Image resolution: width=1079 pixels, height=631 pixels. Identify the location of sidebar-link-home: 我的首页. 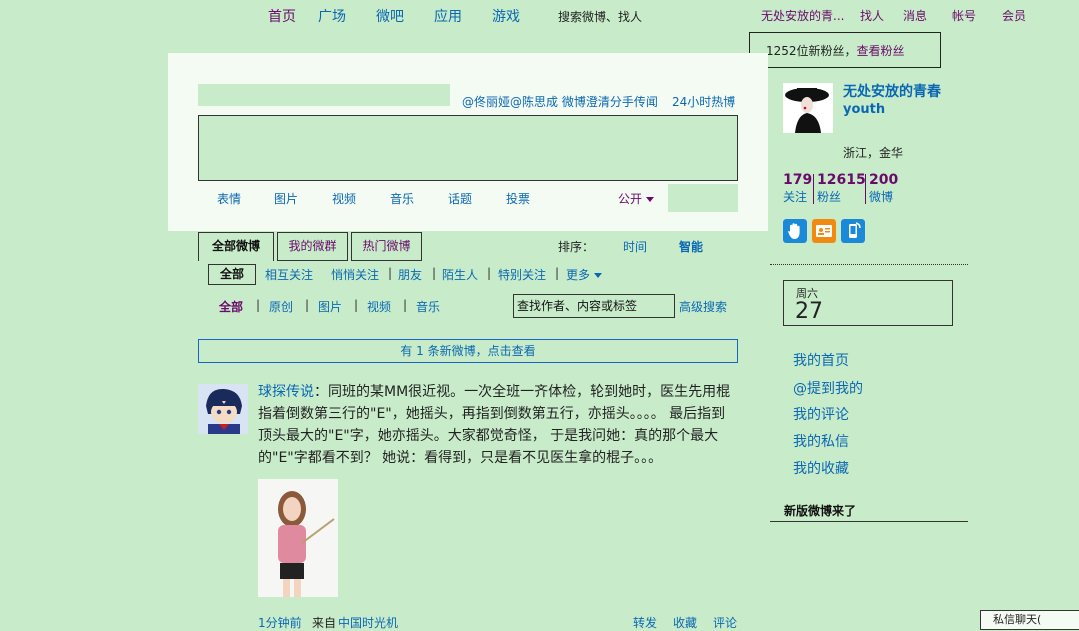
(821, 360).